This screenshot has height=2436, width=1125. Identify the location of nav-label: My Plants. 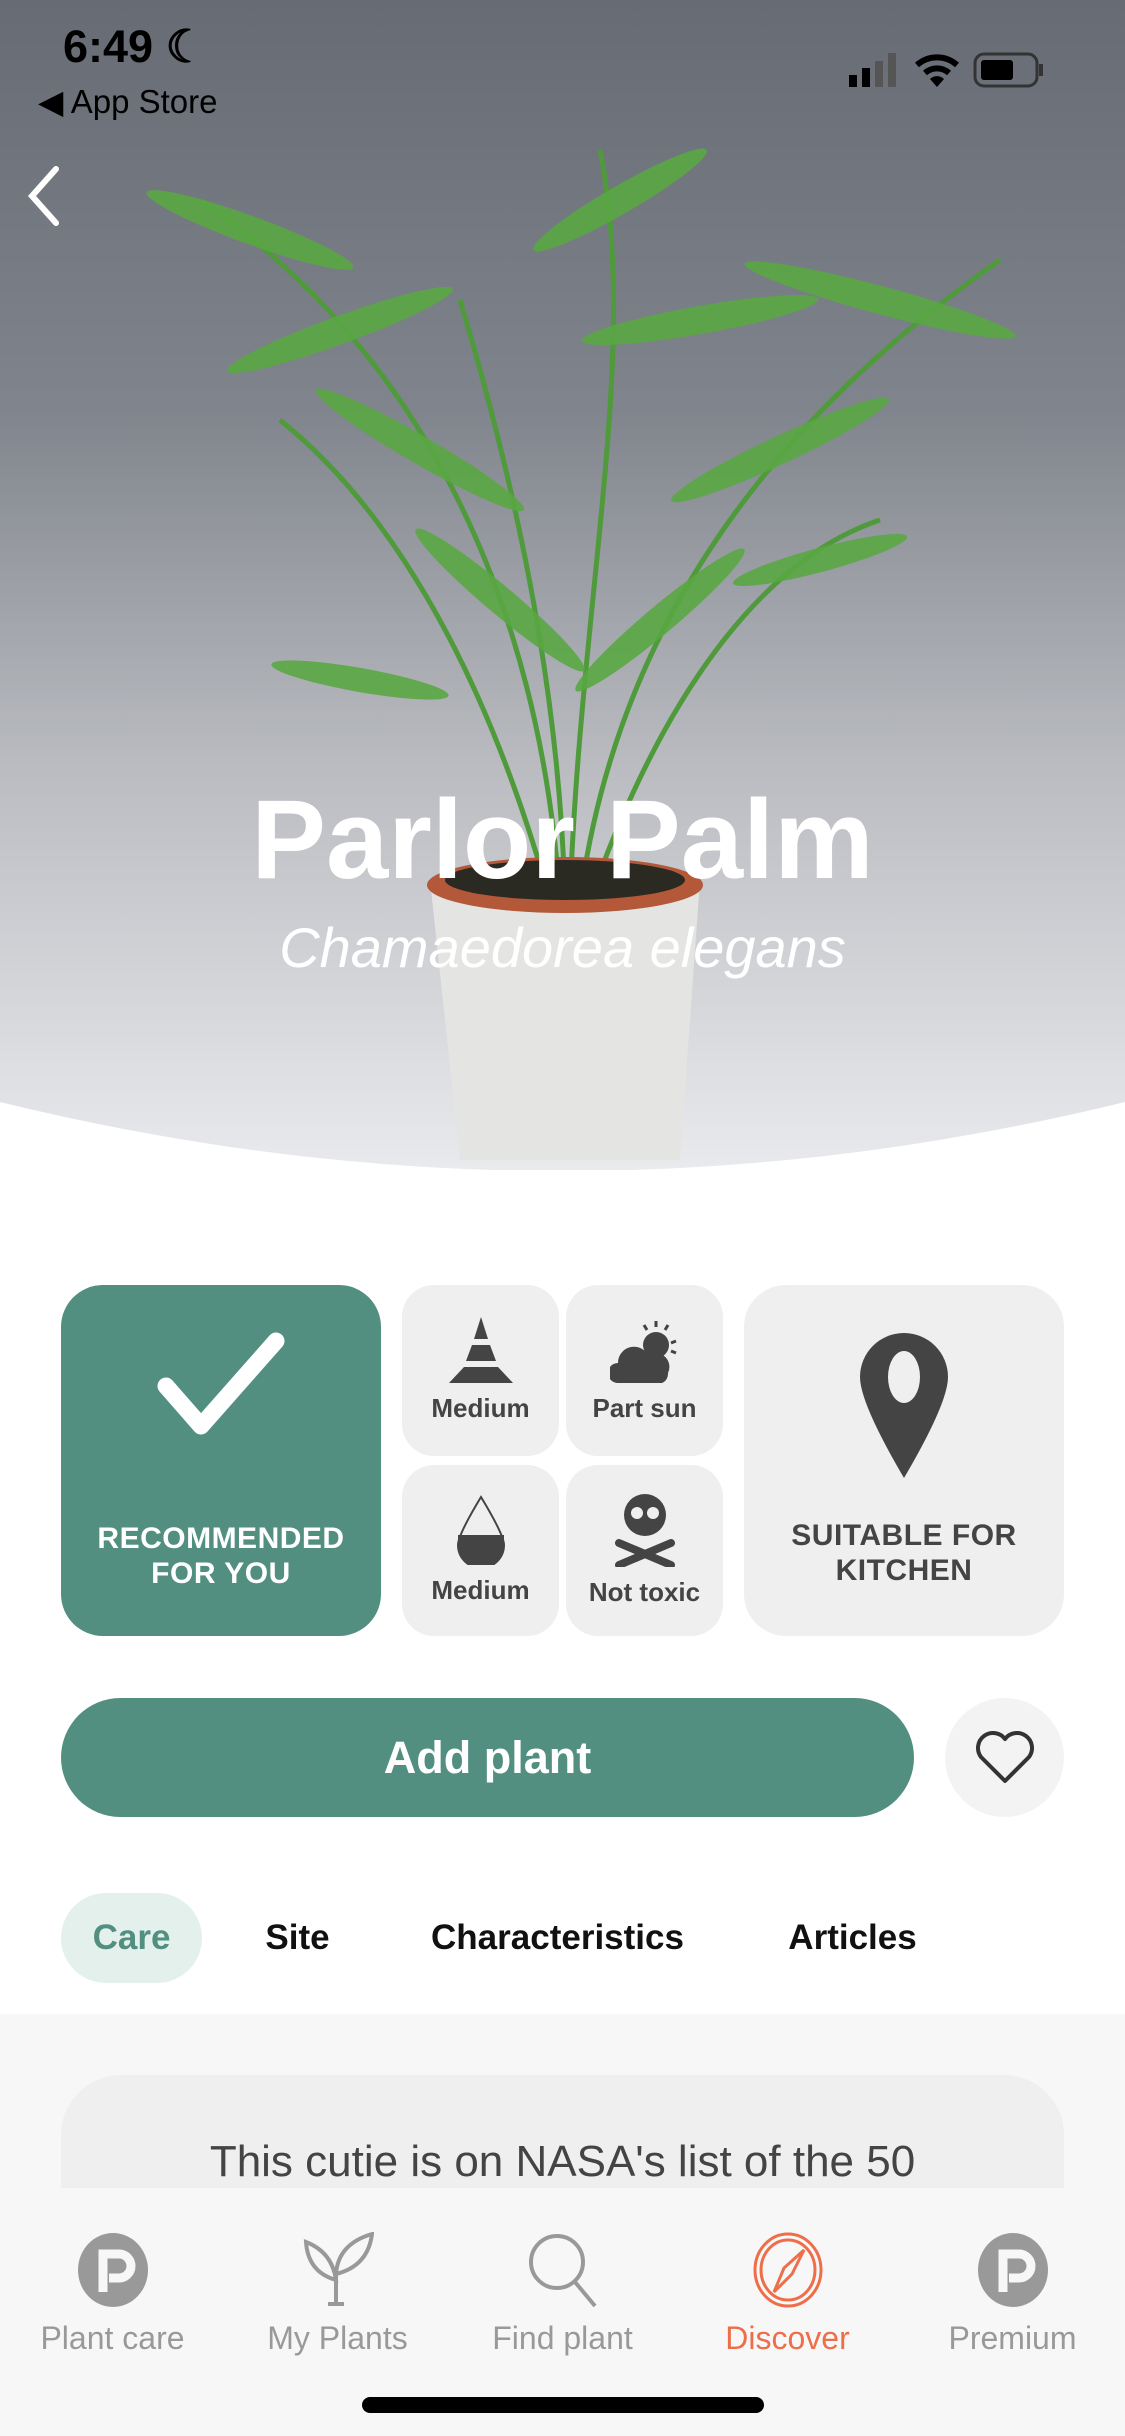
(337, 2338).